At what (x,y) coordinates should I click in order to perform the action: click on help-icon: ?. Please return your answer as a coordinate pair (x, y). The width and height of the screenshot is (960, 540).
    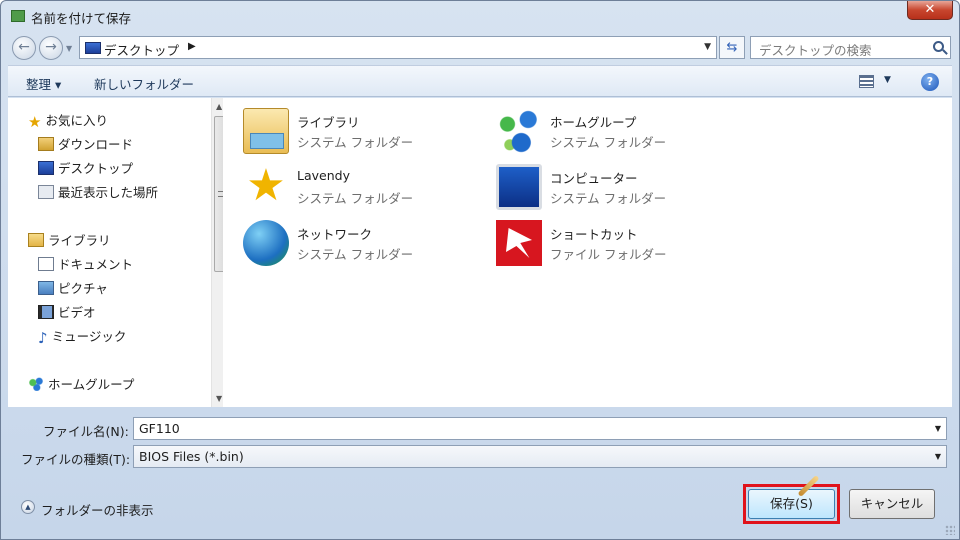
    Looking at the image, I should click on (930, 82).